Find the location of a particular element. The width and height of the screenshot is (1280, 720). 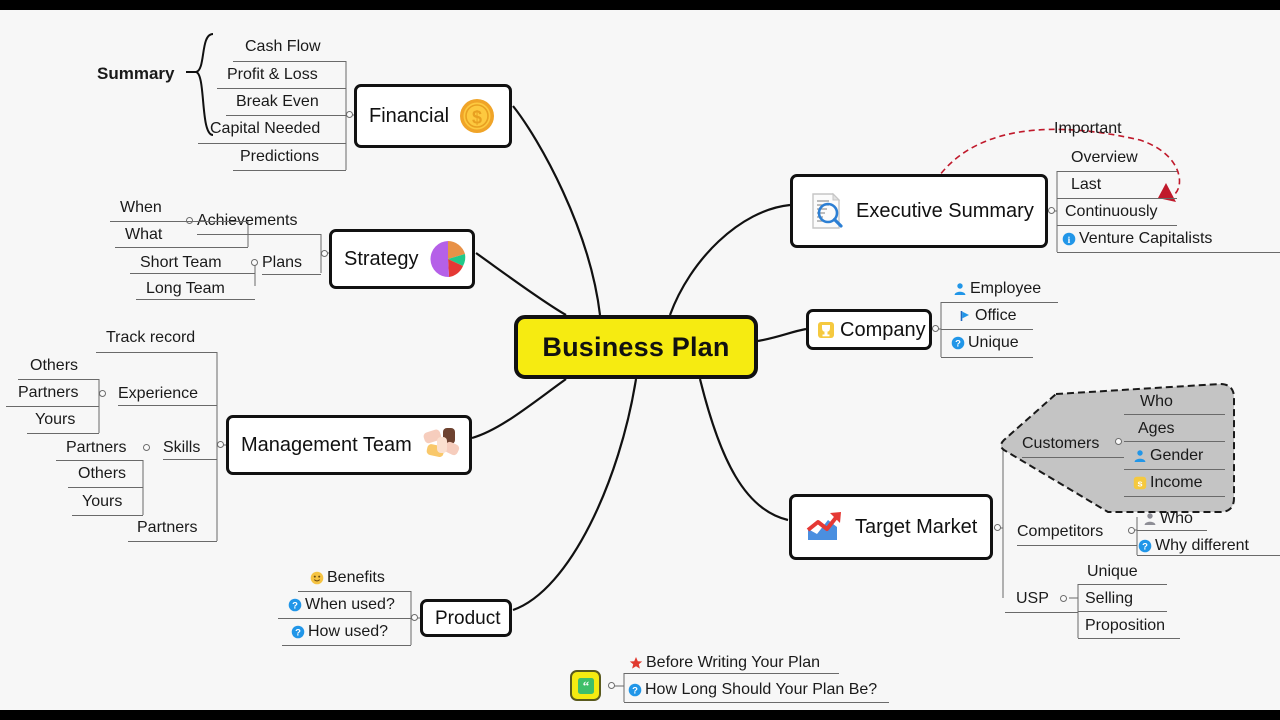

quote-icon: “ is located at coordinates (586, 686).